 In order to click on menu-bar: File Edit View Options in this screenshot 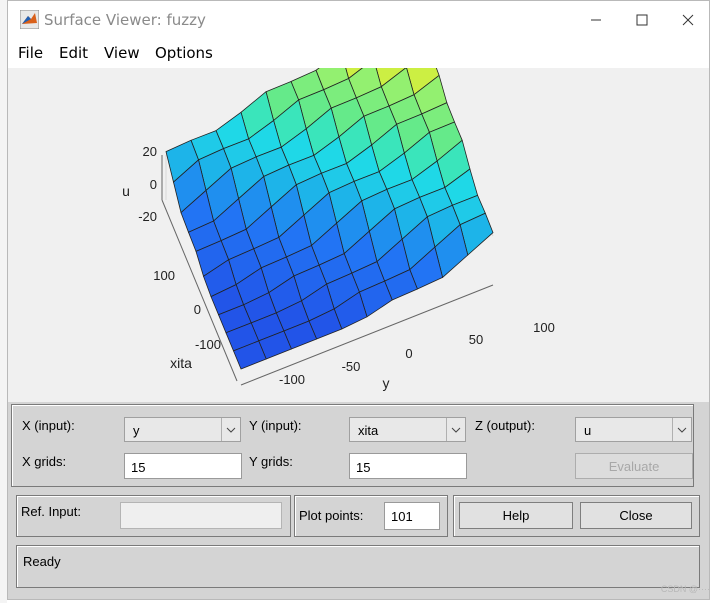, I will do `click(358, 53)`.